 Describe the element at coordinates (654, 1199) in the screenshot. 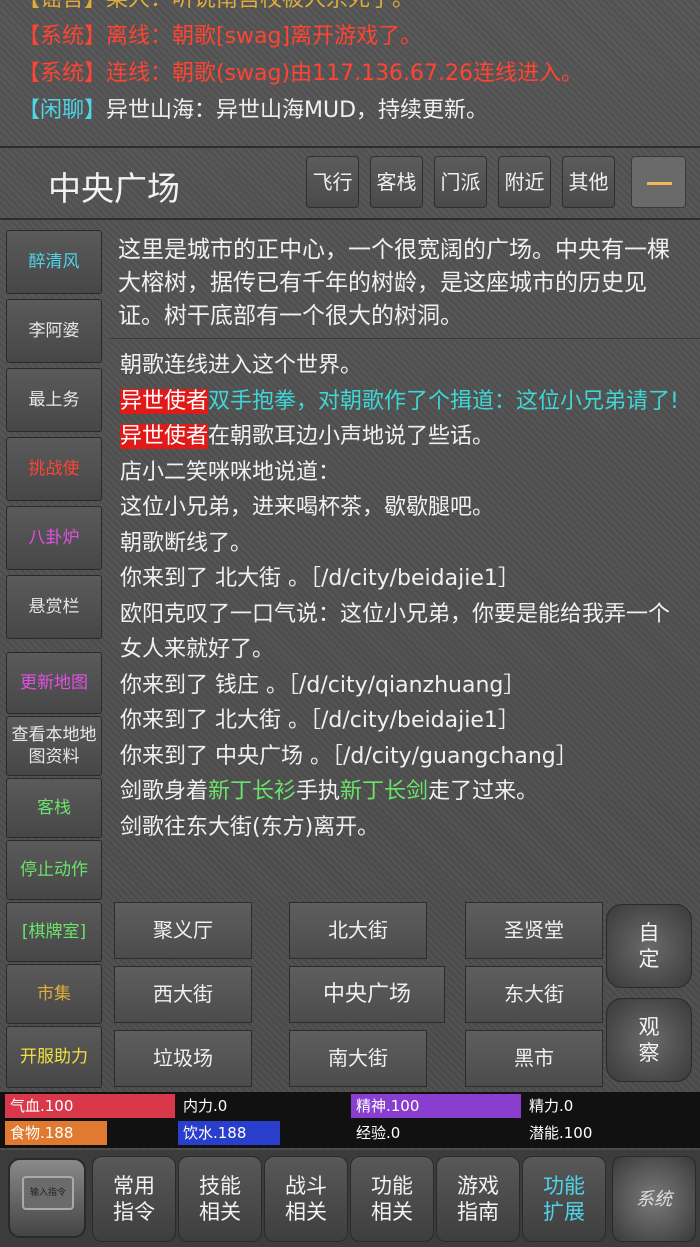

I see `system-button: 系统` at that location.